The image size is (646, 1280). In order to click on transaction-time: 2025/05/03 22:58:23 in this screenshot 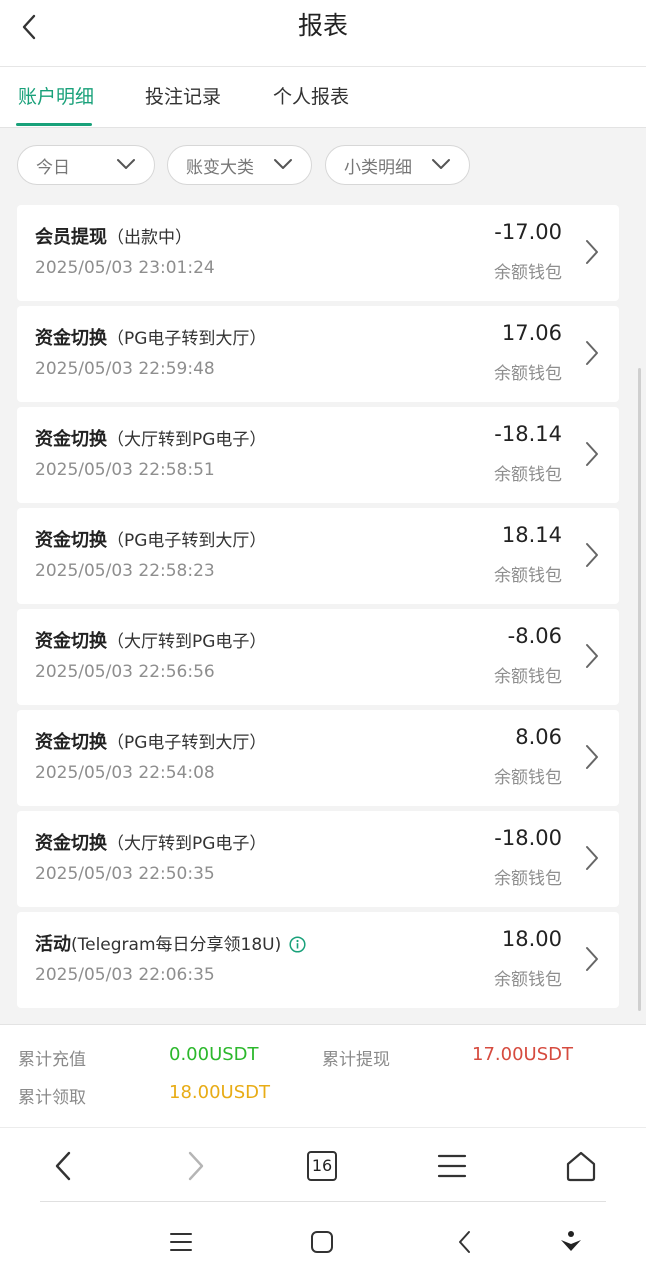, I will do `click(125, 571)`.